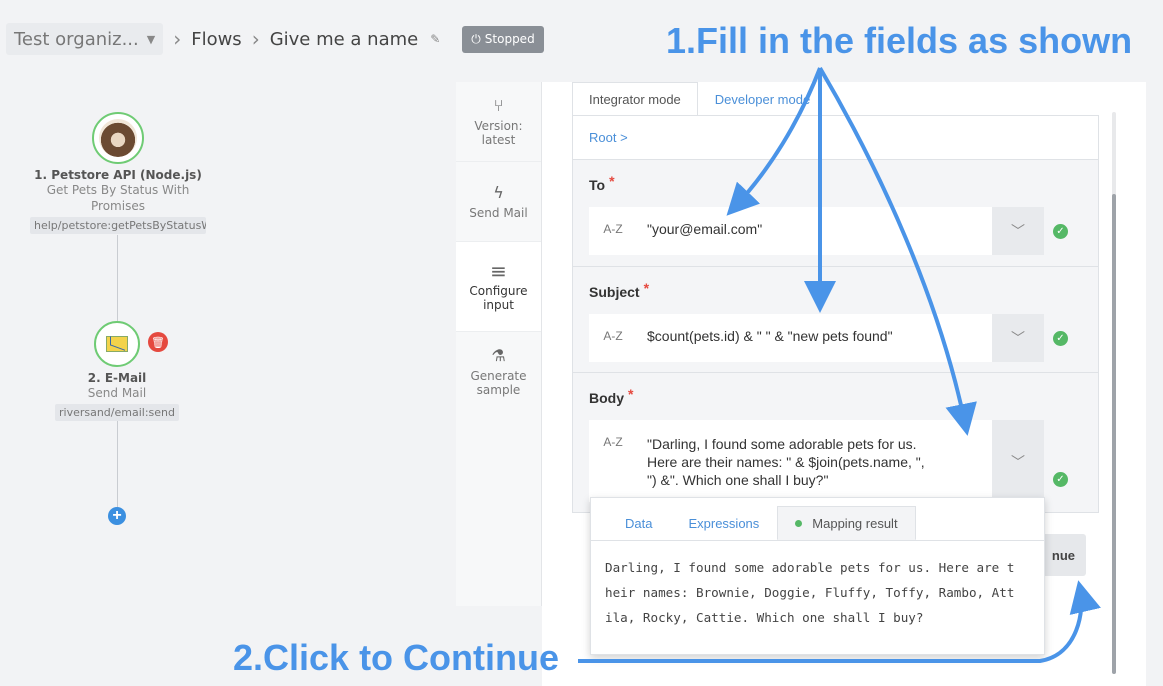 The width and height of the screenshot is (1163, 686). I want to click on tab-data: Data, so click(638, 523).